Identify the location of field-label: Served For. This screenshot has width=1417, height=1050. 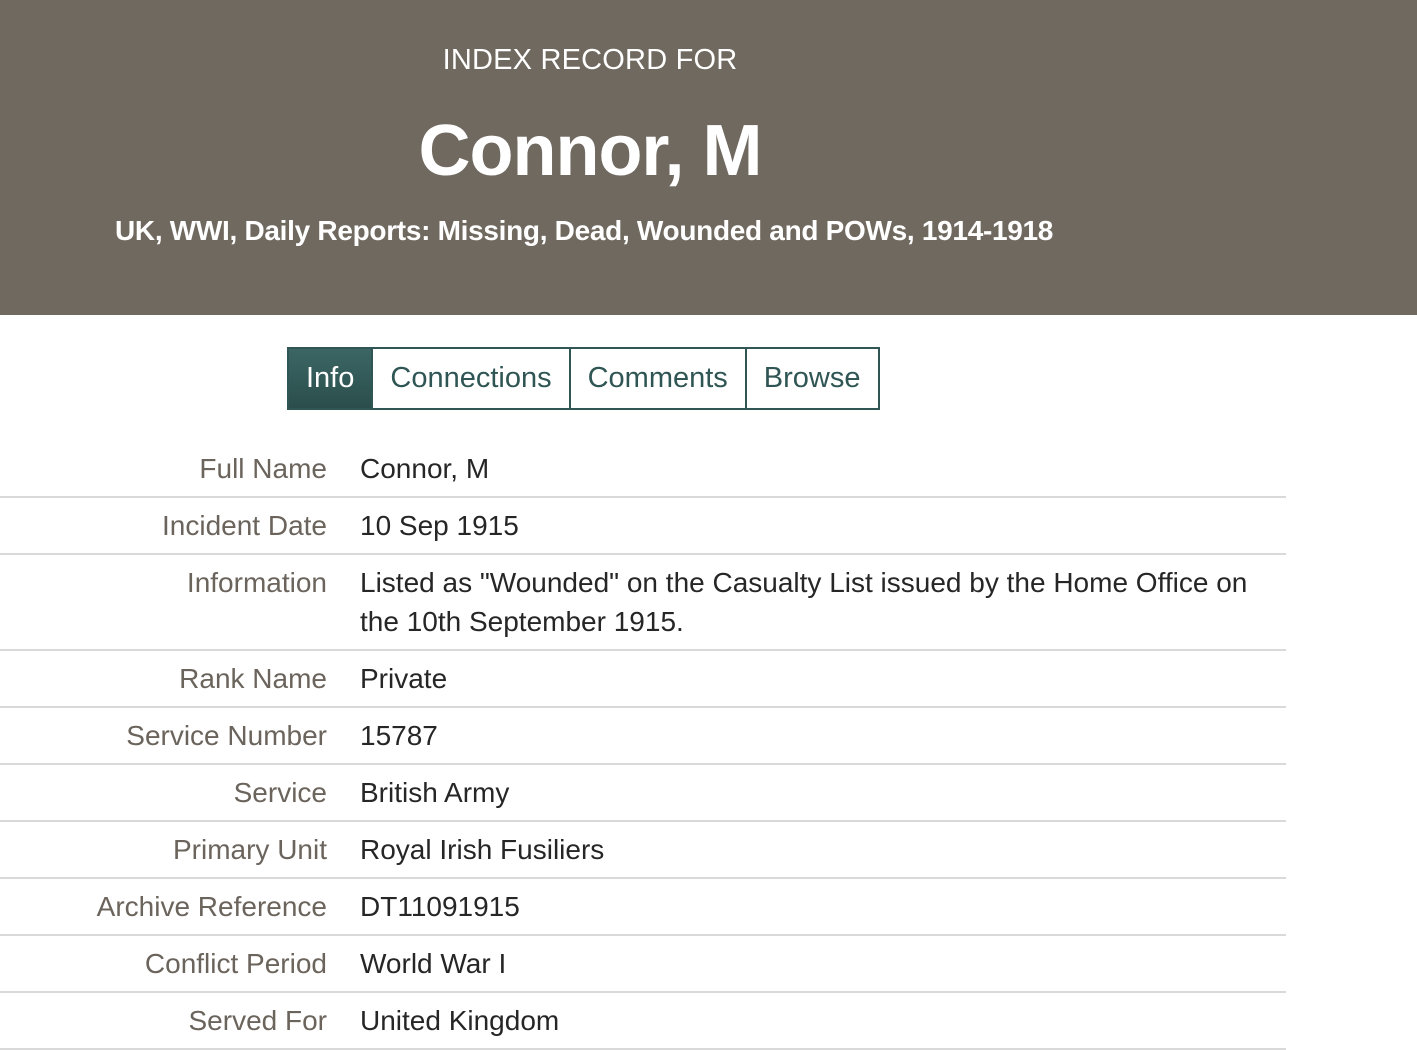
(258, 1020).